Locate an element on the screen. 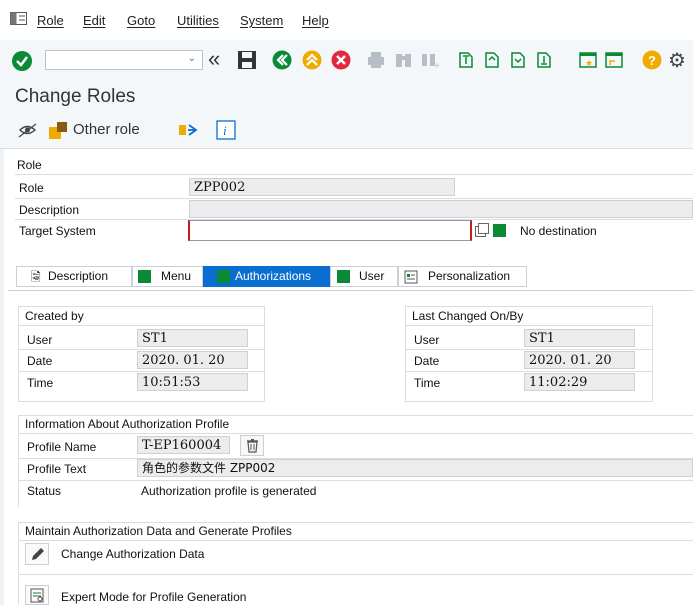 The image size is (693, 605). description-label: Description is located at coordinates (49, 210).